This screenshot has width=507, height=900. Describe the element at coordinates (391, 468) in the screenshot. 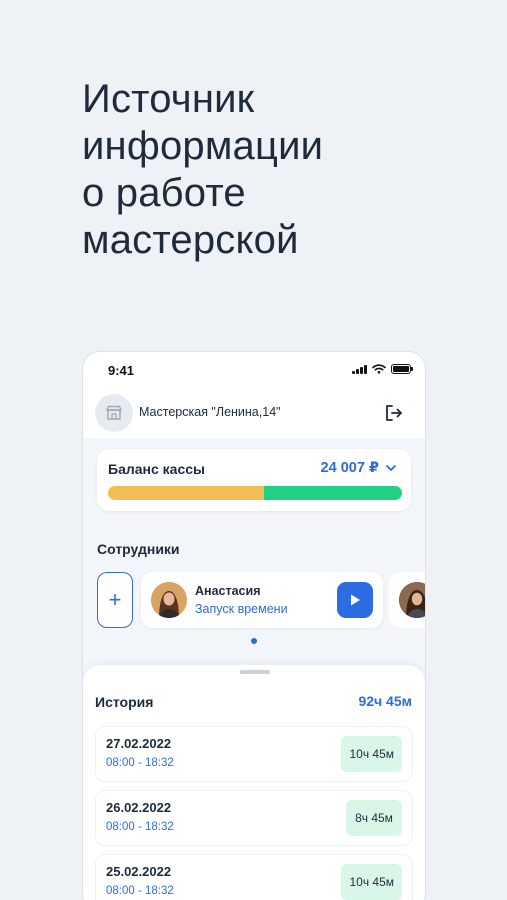

I see `chevron-down-icon` at that location.